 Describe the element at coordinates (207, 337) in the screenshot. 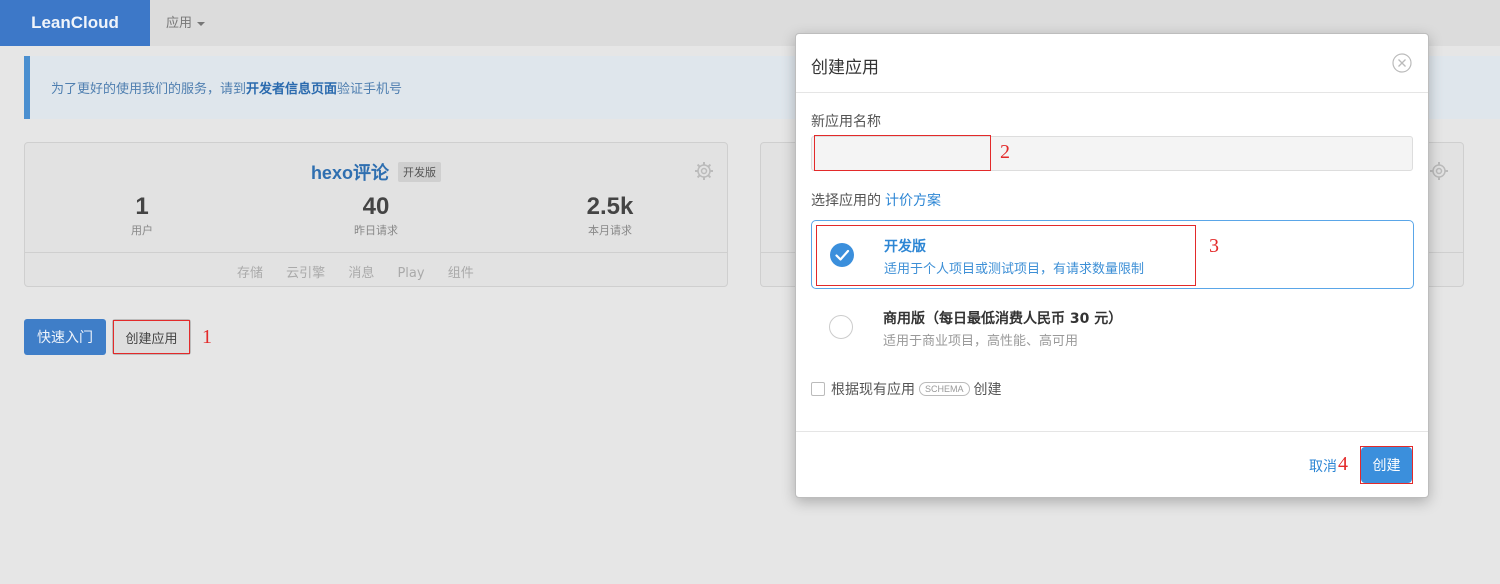

I see `annotation-number-1: 1` at that location.